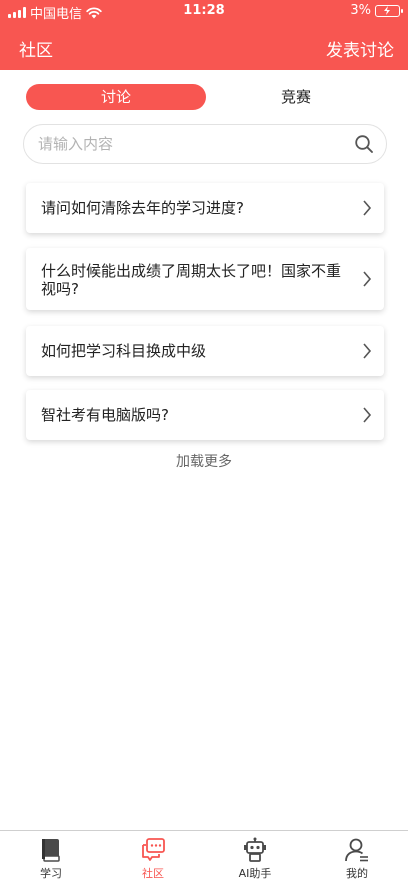 The image size is (408, 883). I want to click on header: 中国电信 11:28 3% 社区 发表讨论, so click(204, 35).